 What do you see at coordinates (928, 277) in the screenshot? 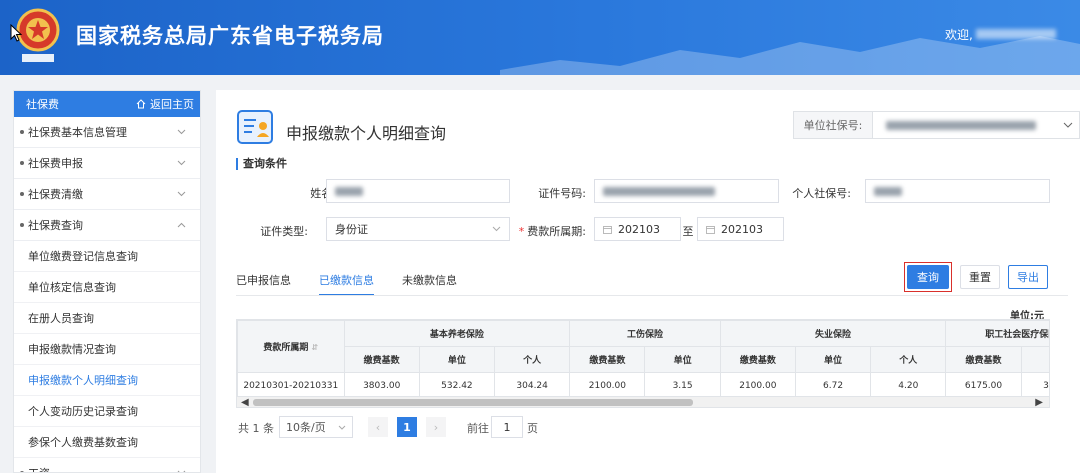
I see `query-button: 查询` at bounding box center [928, 277].